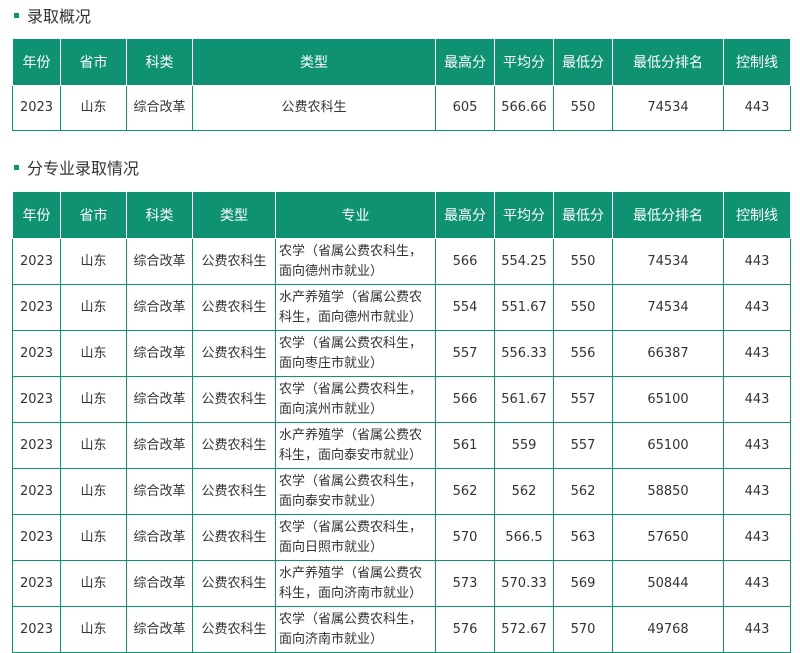 The height and width of the screenshot is (653, 800). What do you see at coordinates (668, 399) in the screenshot?
I see `table-cell: 65100` at bounding box center [668, 399].